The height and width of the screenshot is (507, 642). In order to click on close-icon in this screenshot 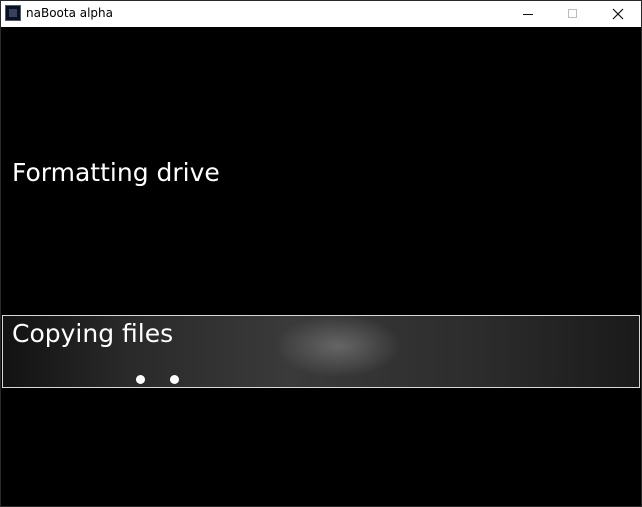, I will do `click(618, 14)`.